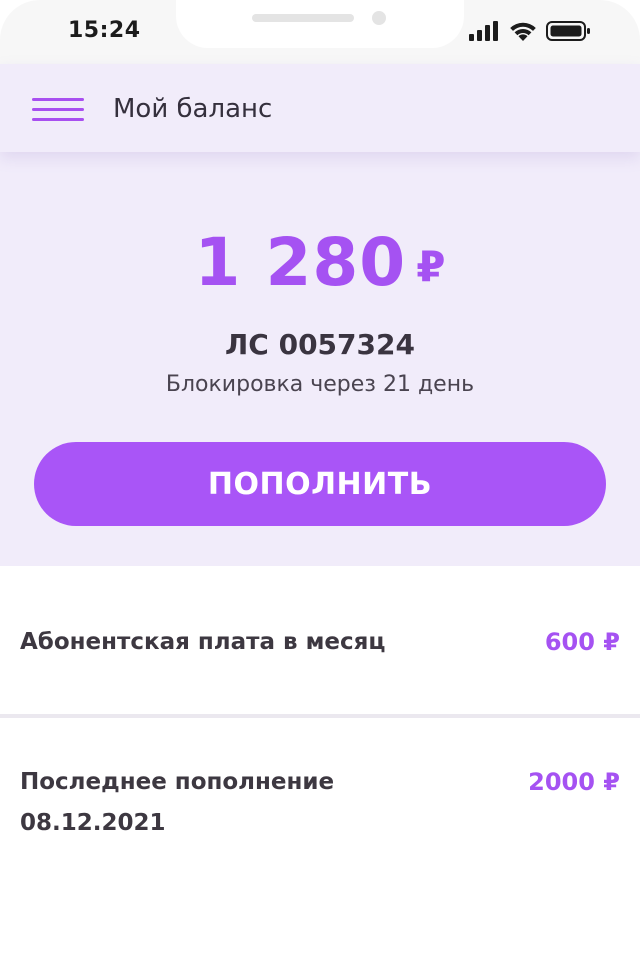 The height and width of the screenshot is (960, 640). I want to click on account-number: ЛС 0057324, so click(320, 344).